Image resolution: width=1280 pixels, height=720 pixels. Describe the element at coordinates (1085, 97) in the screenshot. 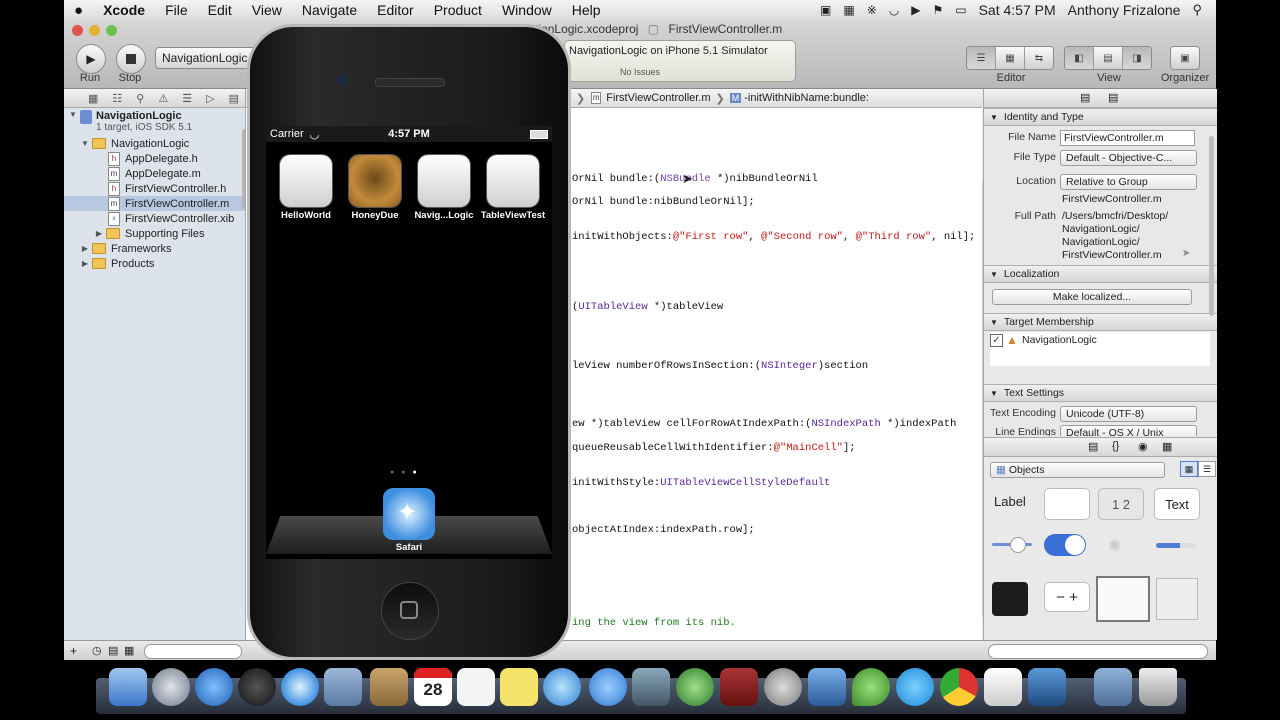

I see `file-inspector-icon: ▤` at that location.